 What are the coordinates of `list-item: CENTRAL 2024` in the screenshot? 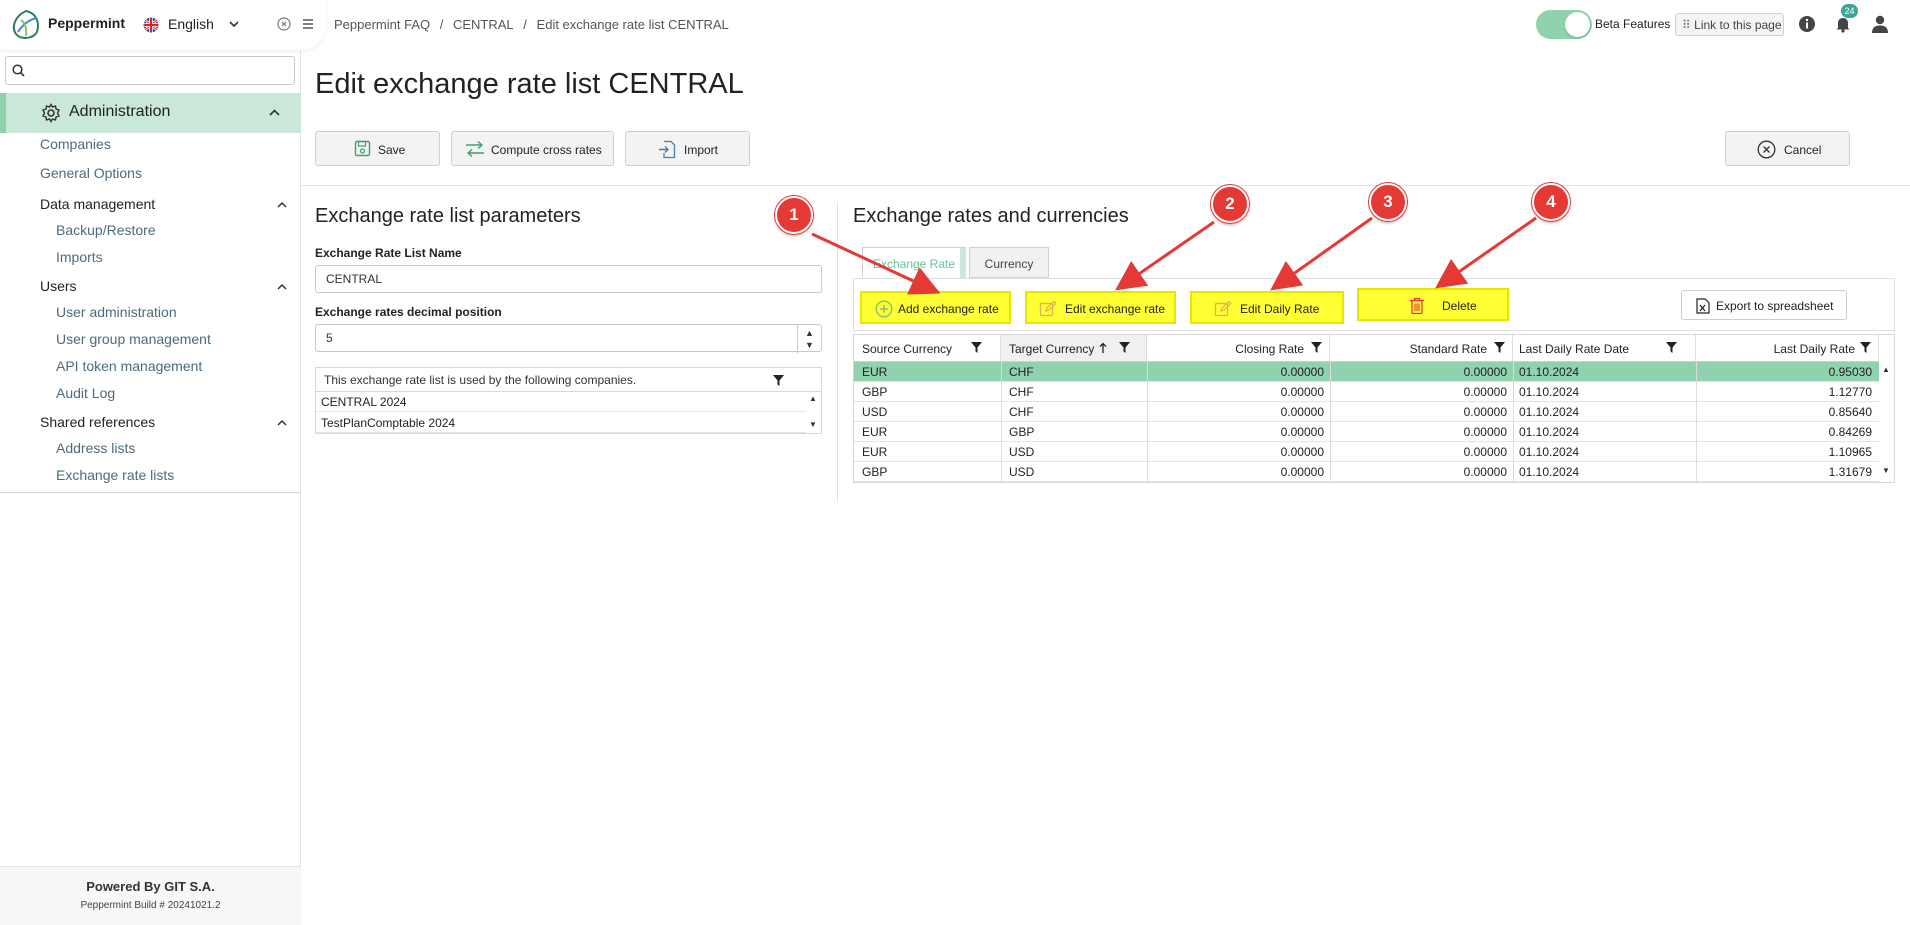 It's located at (561, 402).